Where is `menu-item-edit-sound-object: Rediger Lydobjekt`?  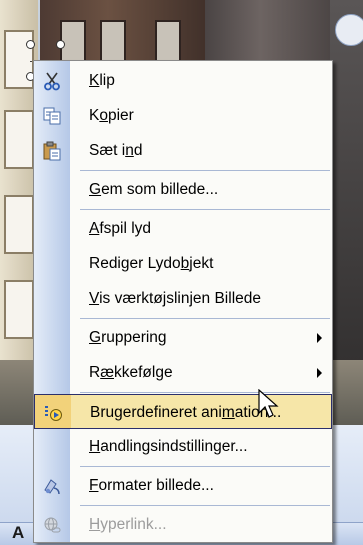 menu-item-edit-sound-object: Rediger Lydobjekt is located at coordinates (183, 263).